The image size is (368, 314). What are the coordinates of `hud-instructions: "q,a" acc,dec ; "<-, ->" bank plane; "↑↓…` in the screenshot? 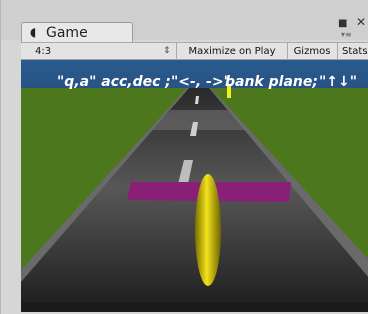 It's located at (194, 84).